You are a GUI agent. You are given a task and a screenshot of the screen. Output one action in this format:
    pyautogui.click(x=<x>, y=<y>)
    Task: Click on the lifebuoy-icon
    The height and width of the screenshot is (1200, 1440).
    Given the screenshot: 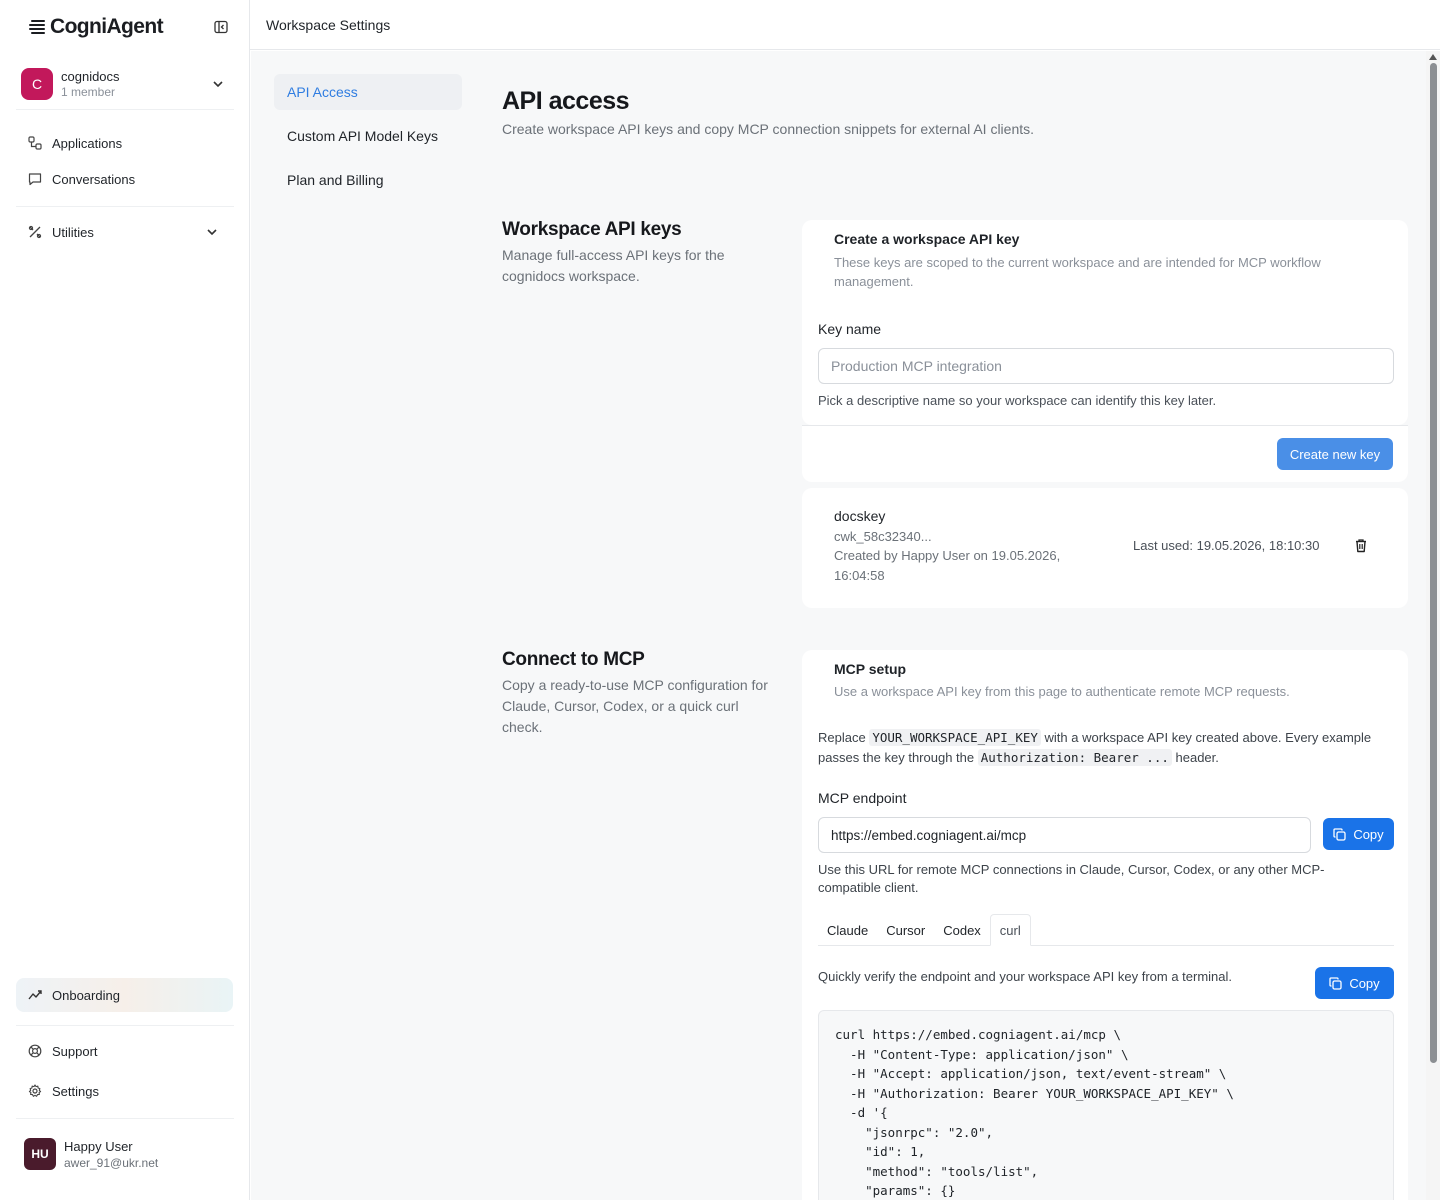 What is the action you would take?
    pyautogui.click(x=35, y=1051)
    